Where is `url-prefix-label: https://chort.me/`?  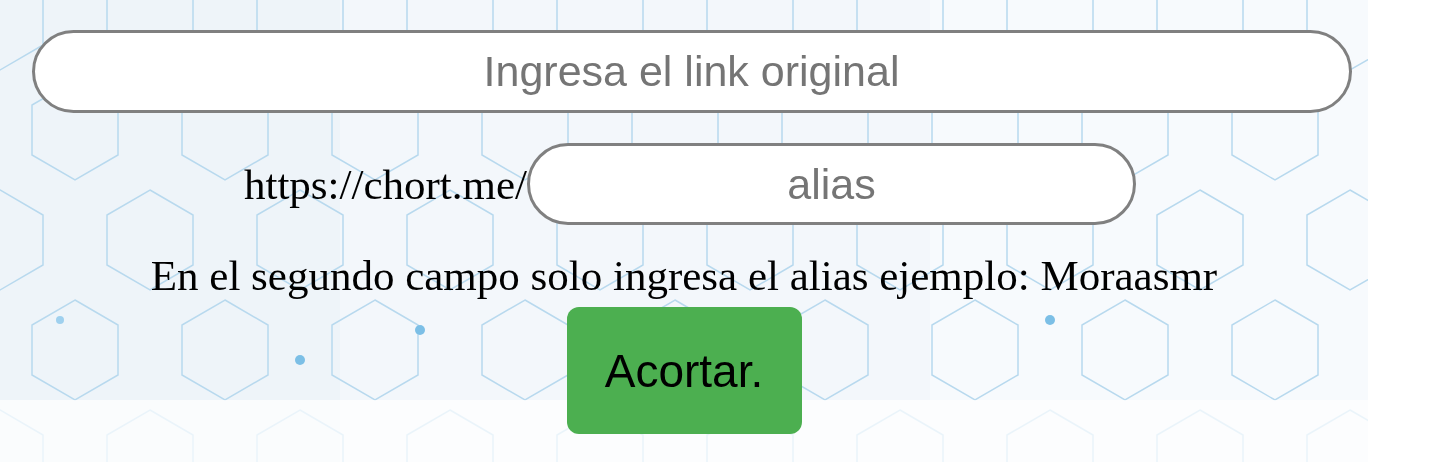
url-prefix-label: https://chort.me/ is located at coordinates (385, 184).